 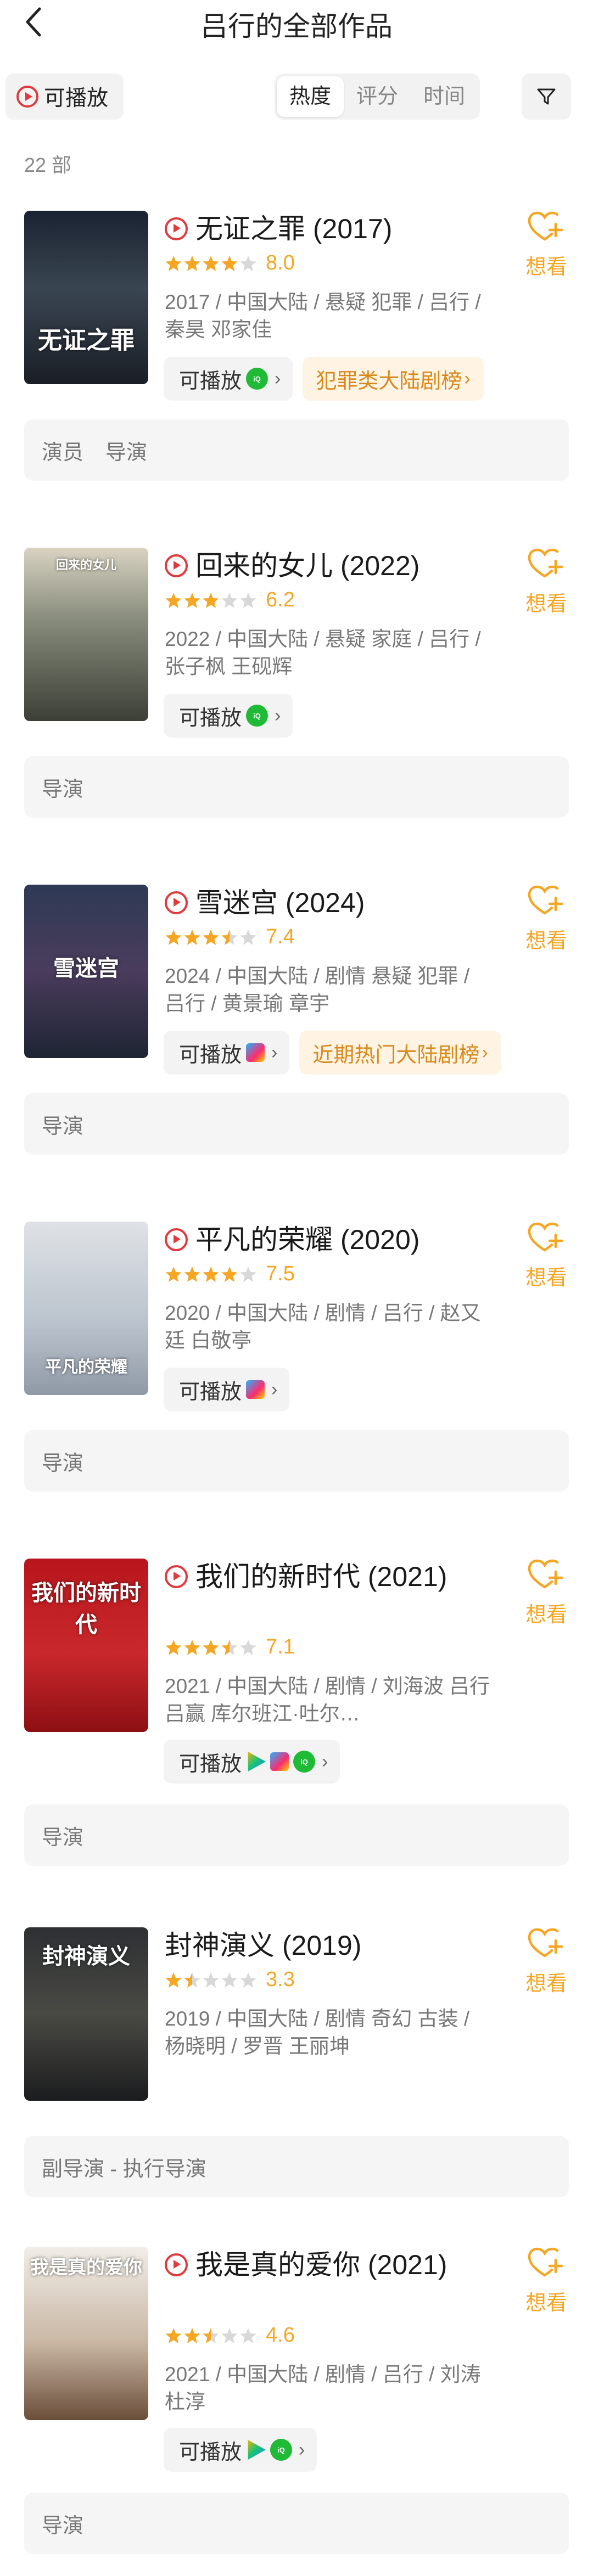 What do you see at coordinates (263, 1945) in the screenshot?
I see `work-title-text: 封神演义 (2019)` at bounding box center [263, 1945].